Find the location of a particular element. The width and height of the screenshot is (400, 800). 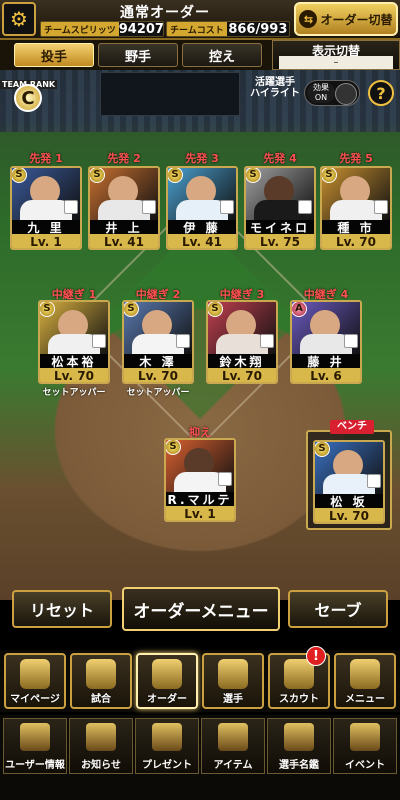

nav-menu: メニュー is located at coordinates (365, 681).